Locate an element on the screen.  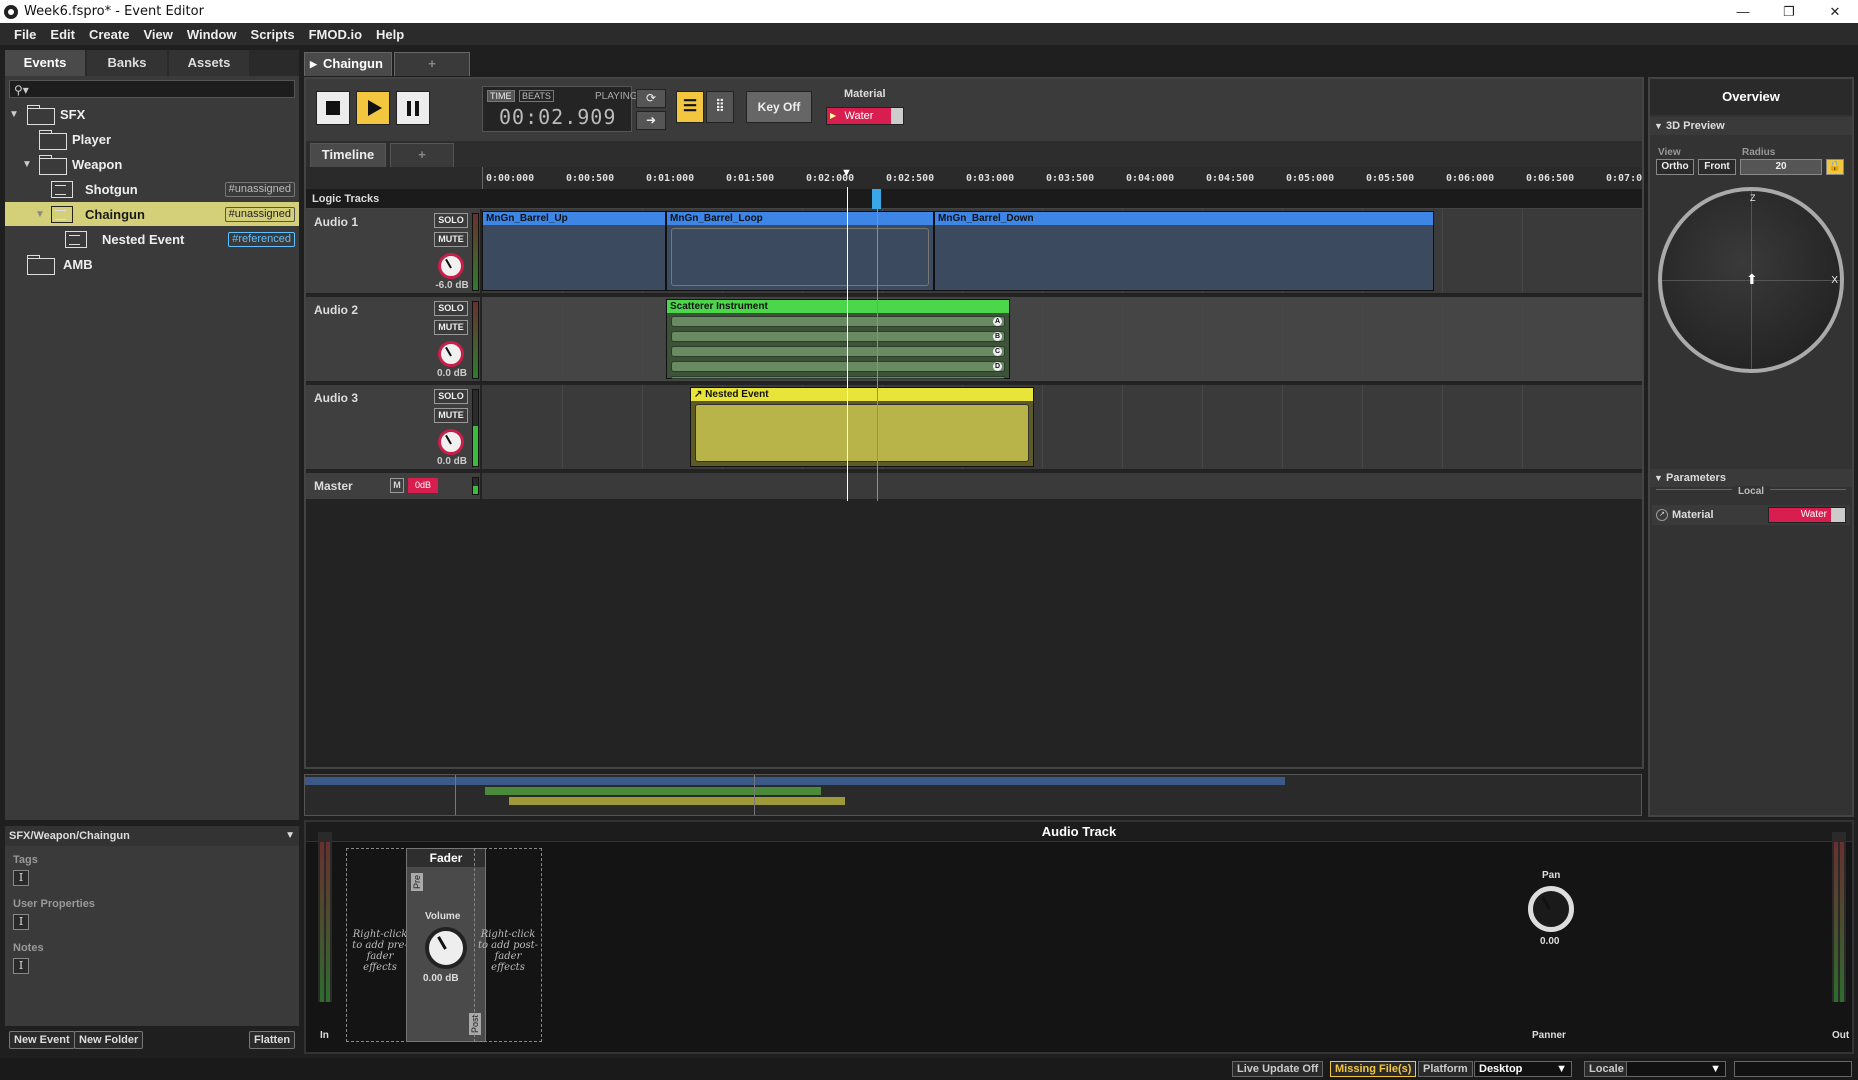
region-scatterer-instrument: Scatterer Instrument A B C D is located at coordinates (838, 339).